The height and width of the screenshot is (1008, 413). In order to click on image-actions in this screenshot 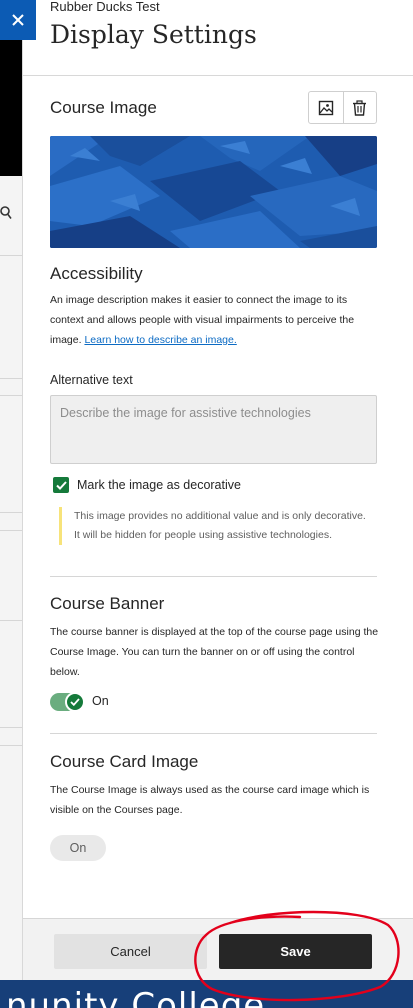, I will do `click(342, 107)`.